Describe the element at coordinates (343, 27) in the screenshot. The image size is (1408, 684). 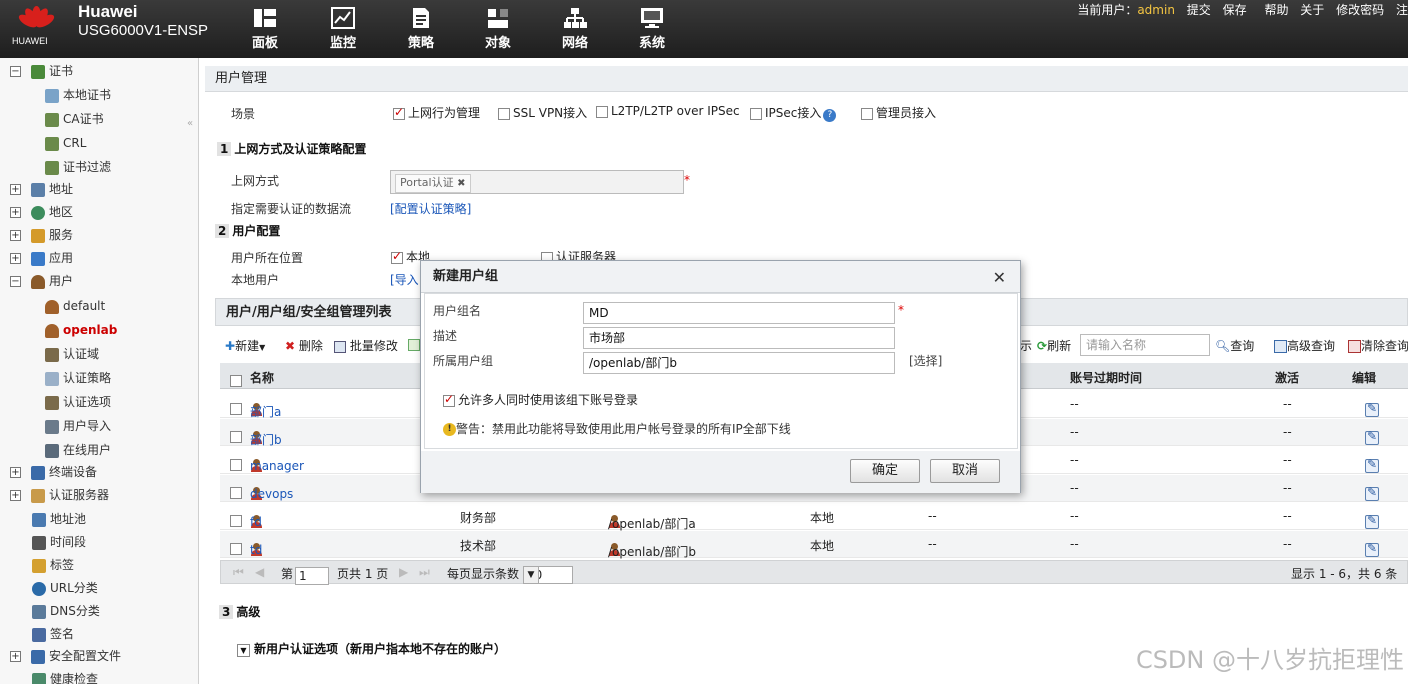
I see `nav-monitor: 监控` at that location.